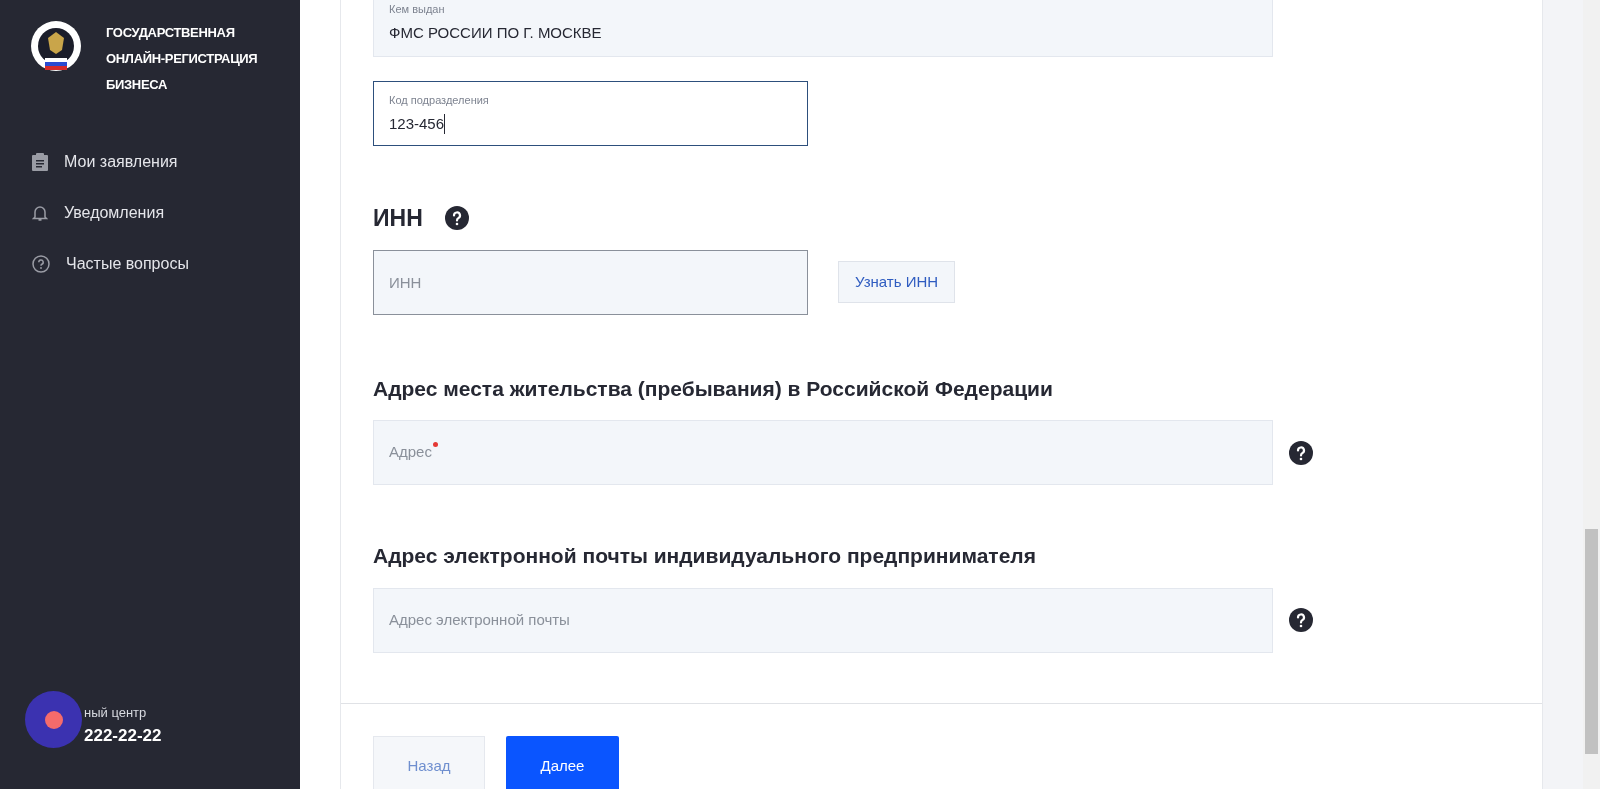 The image size is (1600, 789). Describe the element at coordinates (590, 113) in the screenshot. I see `department-code-field: Код подразделения 123-456` at that location.